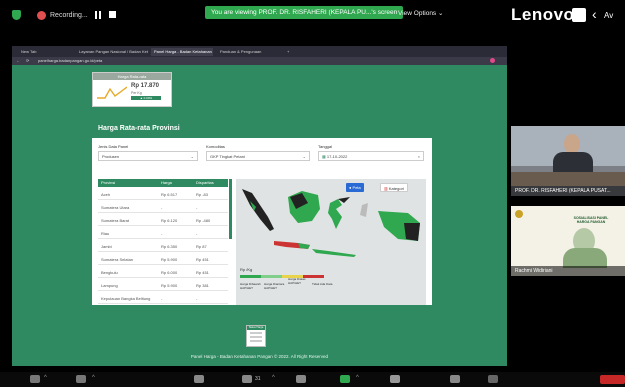 This screenshot has height=387, width=625. What do you see at coordinates (455, 379) in the screenshot?
I see `reactions-icon` at bounding box center [455, 379].